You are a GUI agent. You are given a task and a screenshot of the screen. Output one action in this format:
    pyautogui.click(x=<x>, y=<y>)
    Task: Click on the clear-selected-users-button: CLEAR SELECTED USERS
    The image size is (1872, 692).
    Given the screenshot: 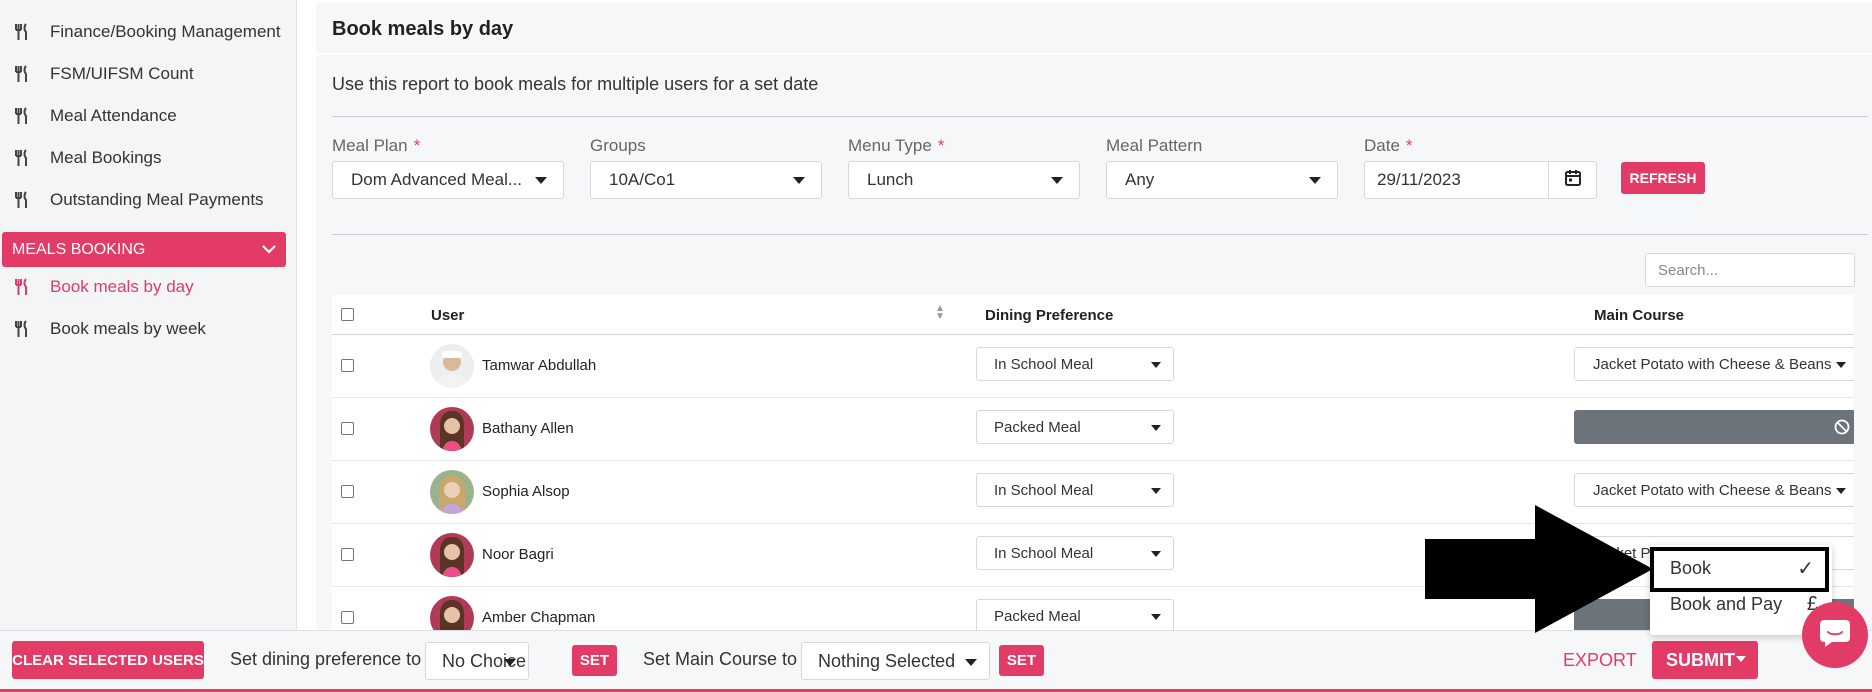 What is the action you would take?
    pyautogui.click(x=108, y=660)
    